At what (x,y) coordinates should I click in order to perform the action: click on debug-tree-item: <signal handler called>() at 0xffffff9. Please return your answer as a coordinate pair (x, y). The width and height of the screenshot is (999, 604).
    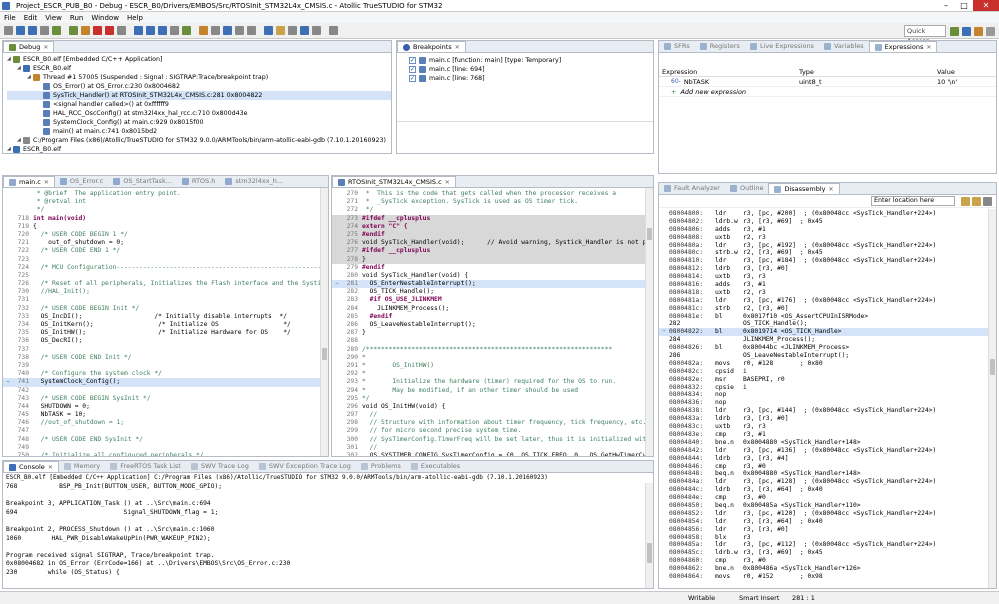
    Looking at the image, I should click on (199, 104).